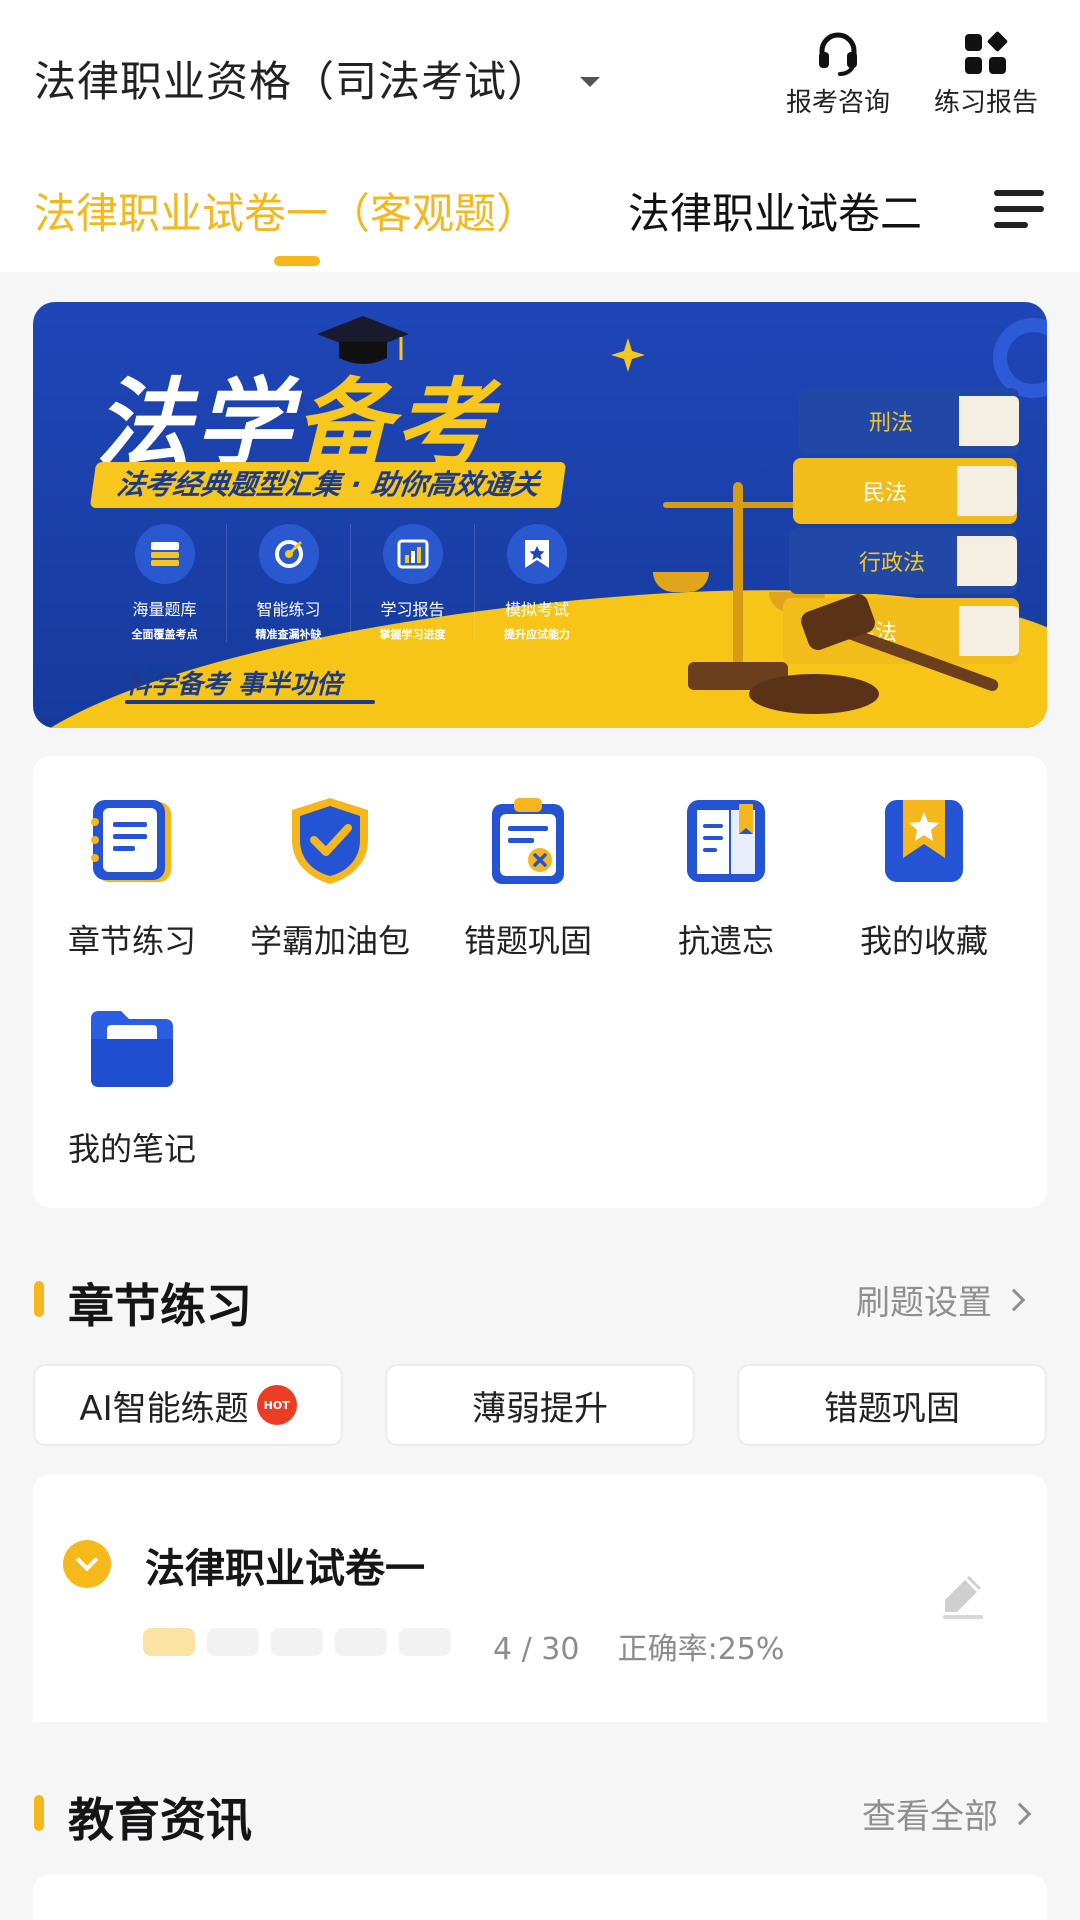 The width and height of the screenshot is (1080, 1920). I want to click on exam-selector: 法律职业资格（司法考试）, so click(317, 78).